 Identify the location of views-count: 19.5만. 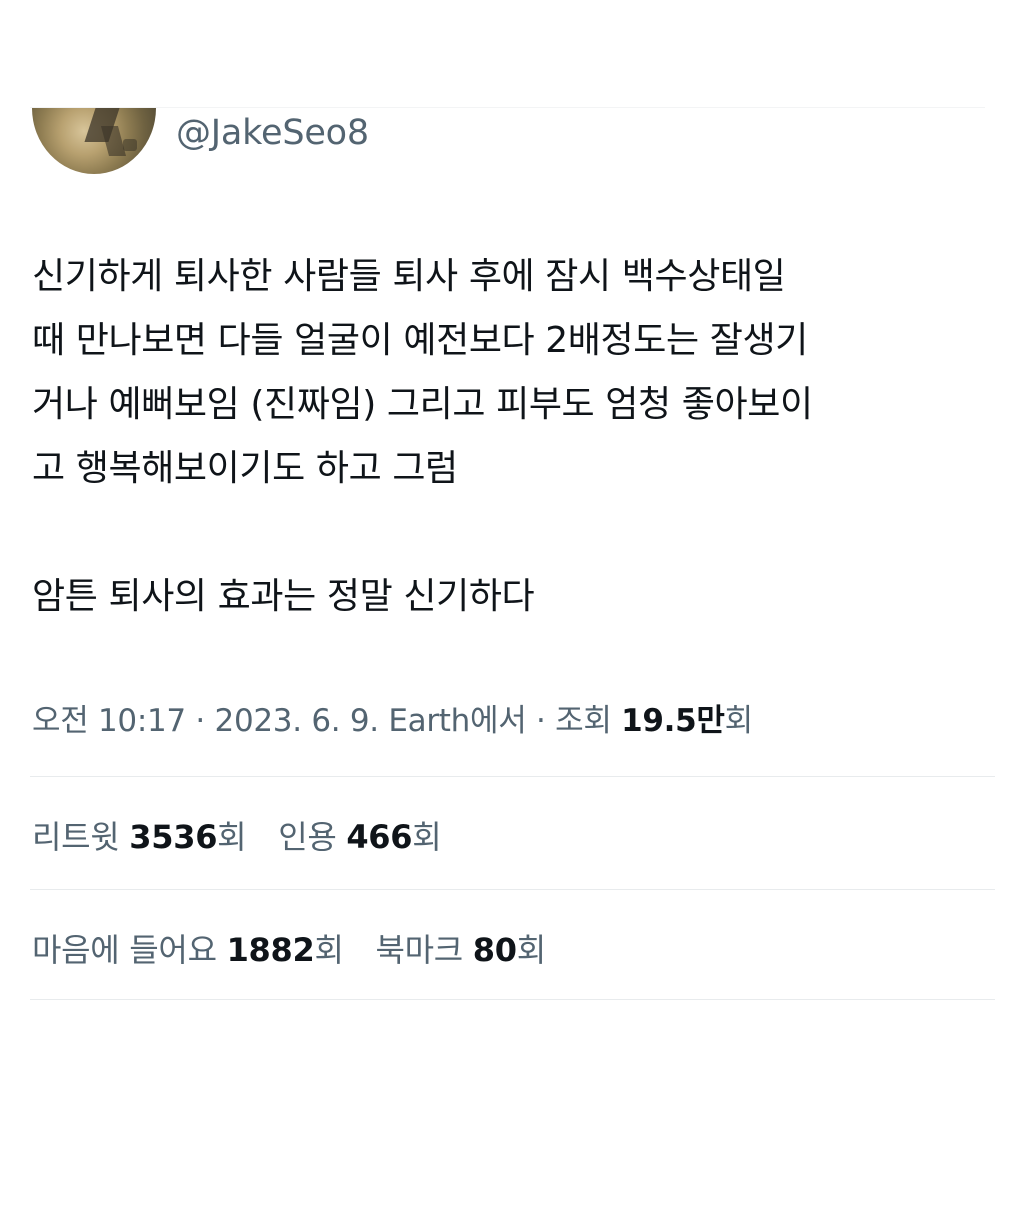
(673, 721).